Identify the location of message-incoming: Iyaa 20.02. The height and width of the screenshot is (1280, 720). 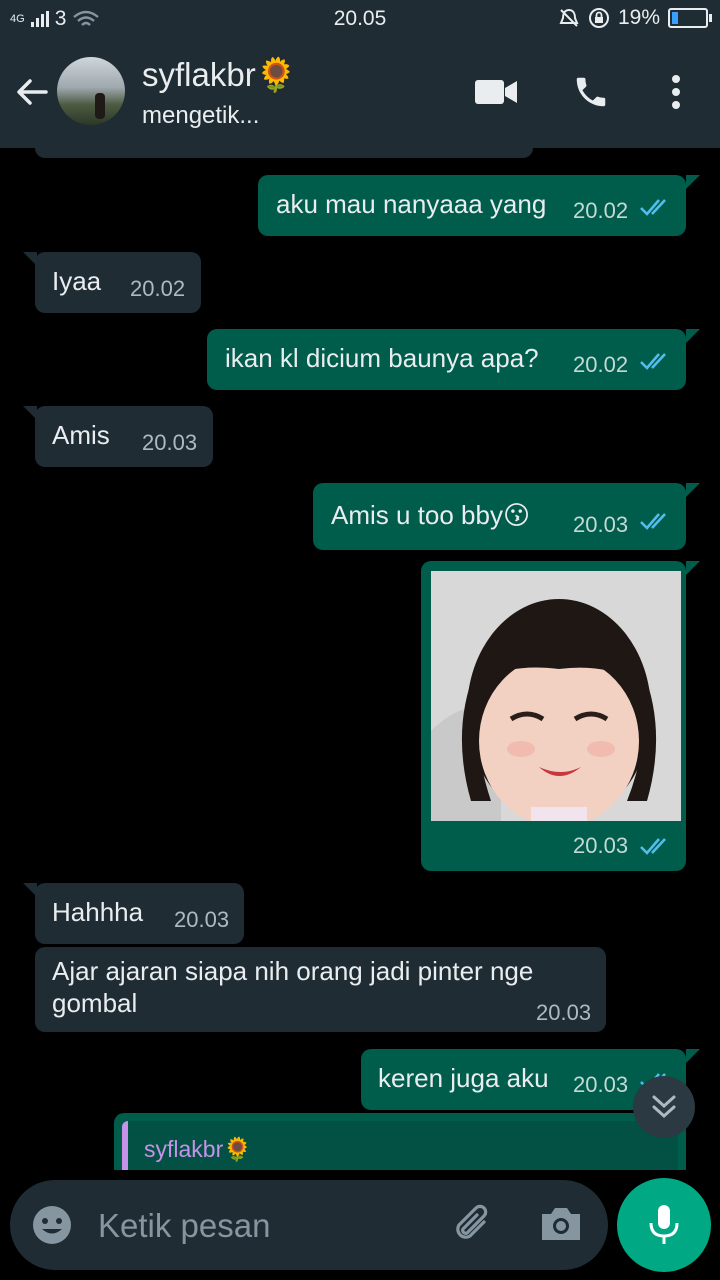
(112, 282).